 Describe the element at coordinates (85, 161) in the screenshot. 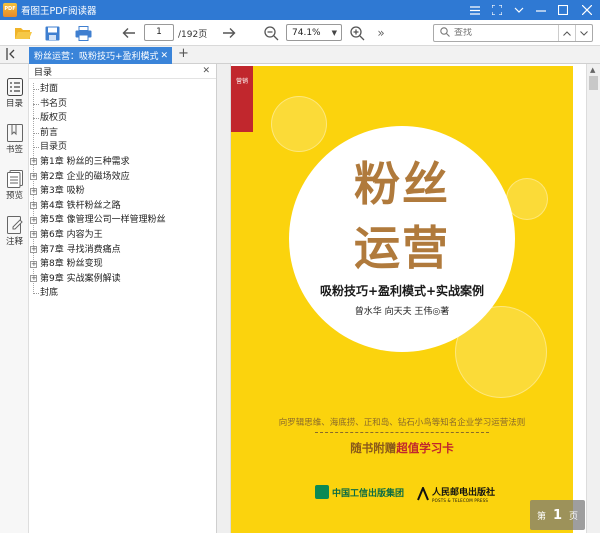

I see `toc-item-label: 第1章 粉丝的三种需求` at that location.